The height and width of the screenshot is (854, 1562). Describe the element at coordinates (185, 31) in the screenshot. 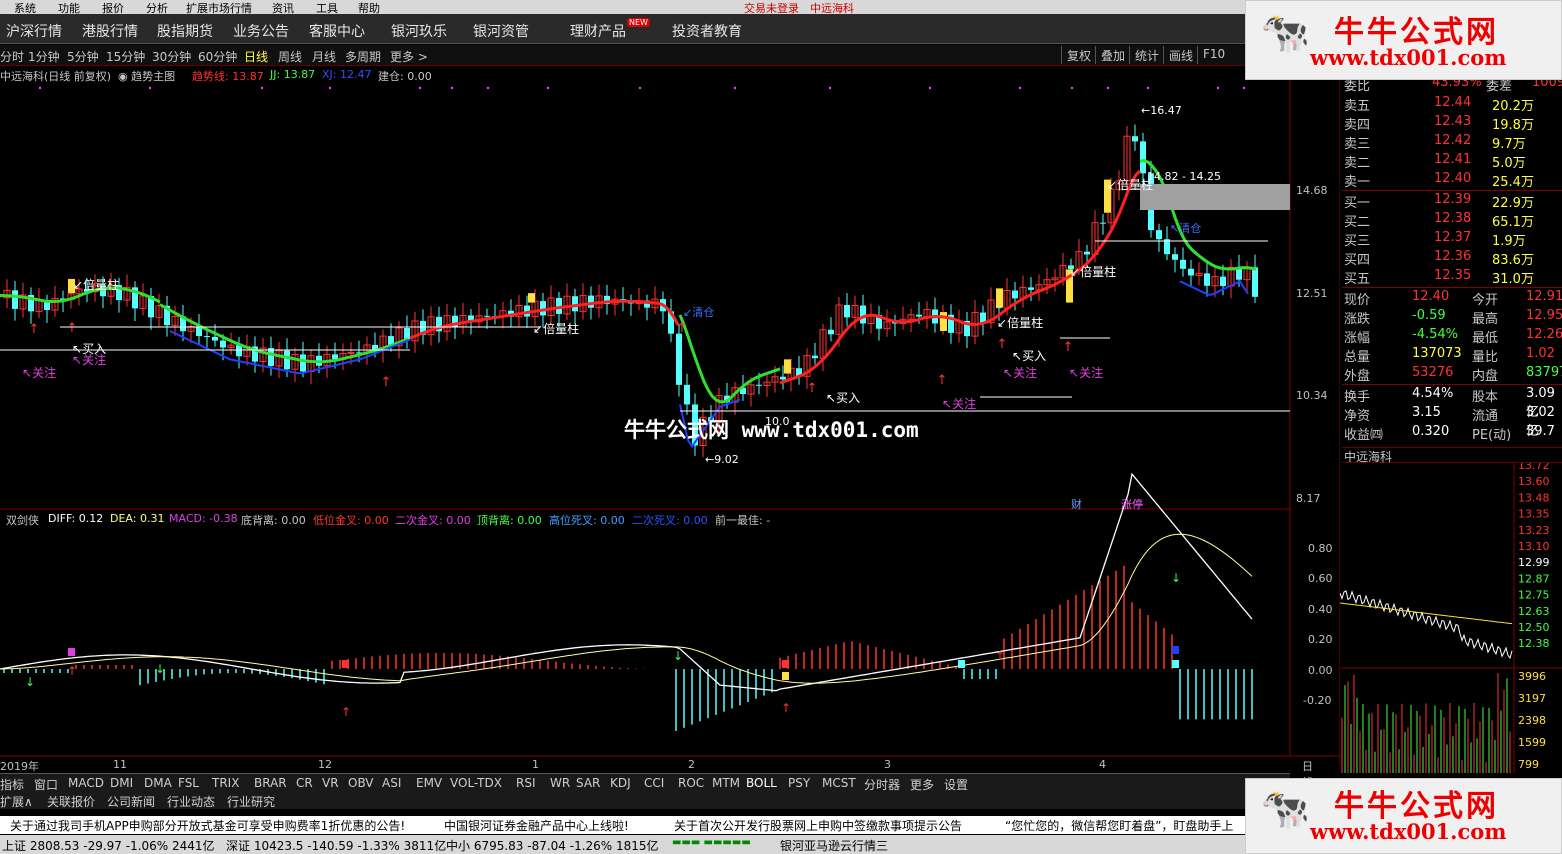

I see `tab-futures: 股指期货` at that location.